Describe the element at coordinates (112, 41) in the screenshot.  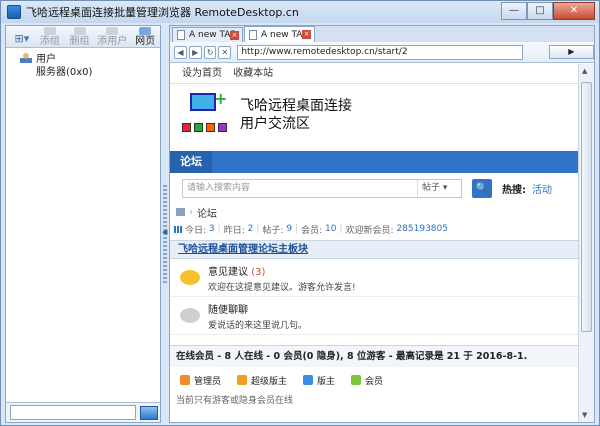
I see `add-user-label: 添用户` at that location.